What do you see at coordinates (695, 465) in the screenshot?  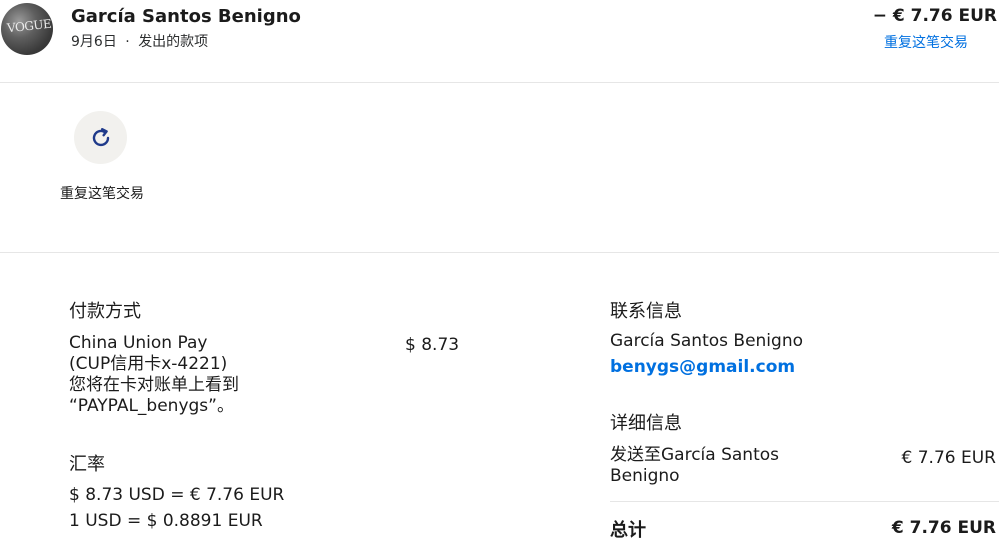 I see `sent-to: 发送至García Santos Benigno` at bounding box center [695, 465].